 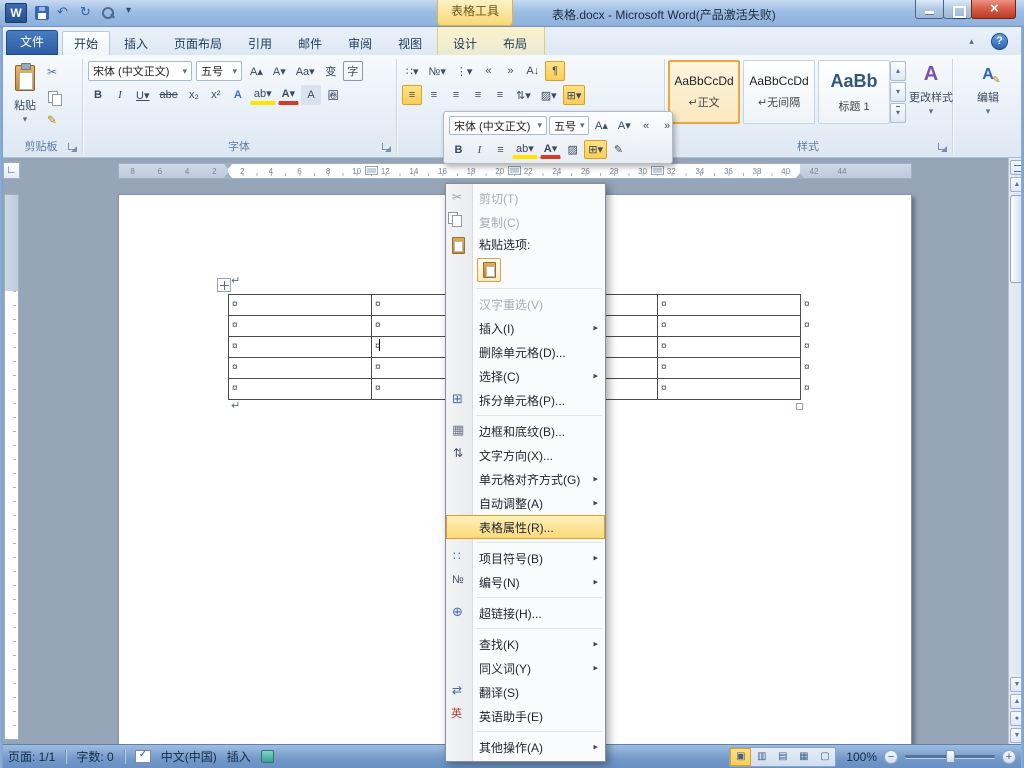 I want to click on hanging-indent-marker, so click(x=228, y=173).